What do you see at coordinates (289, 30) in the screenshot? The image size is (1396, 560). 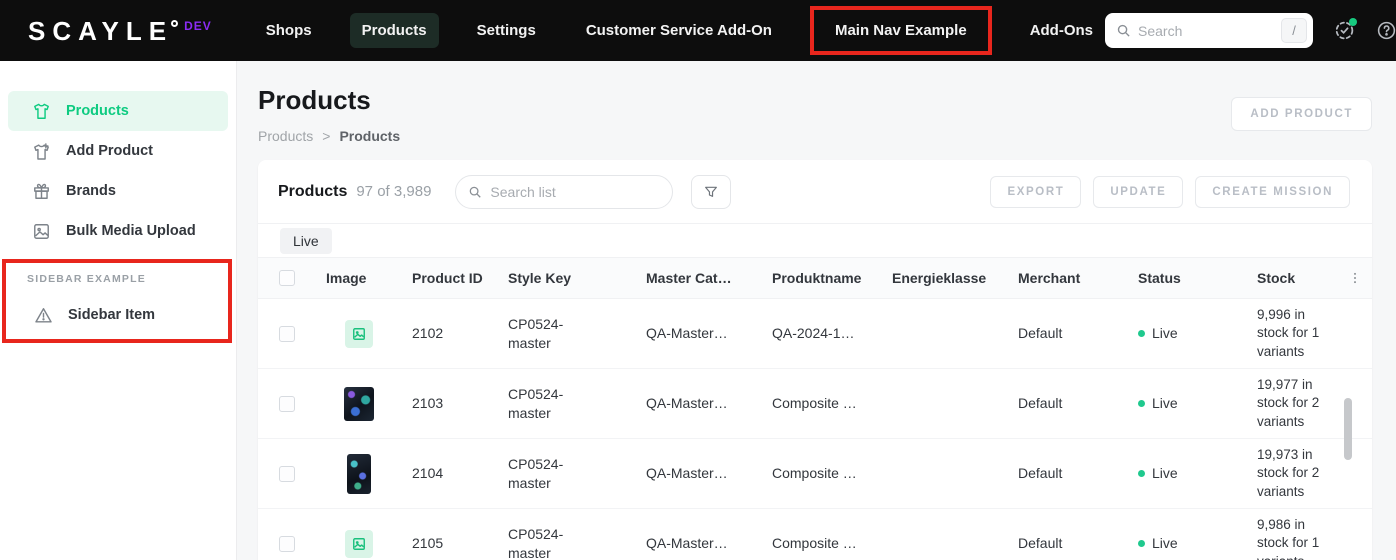 I see `nav-item-shops: Shops` at bounding box center [289, 30].